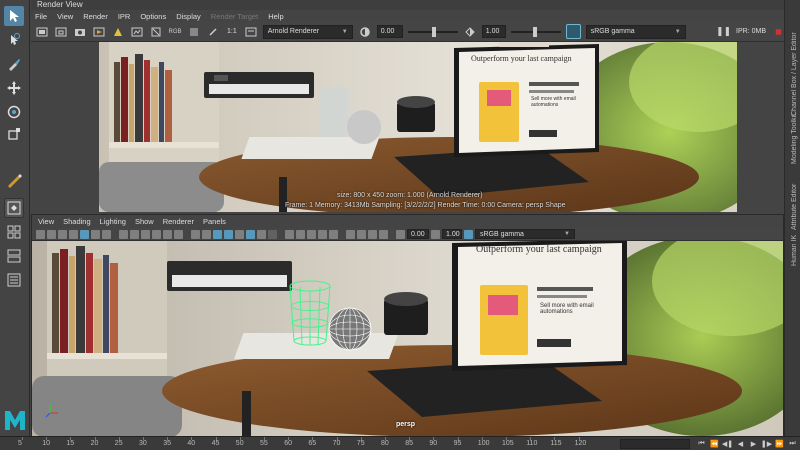 This screenshot has width=800, height=450. I want to click on gamma-icon, so click(470, 32).